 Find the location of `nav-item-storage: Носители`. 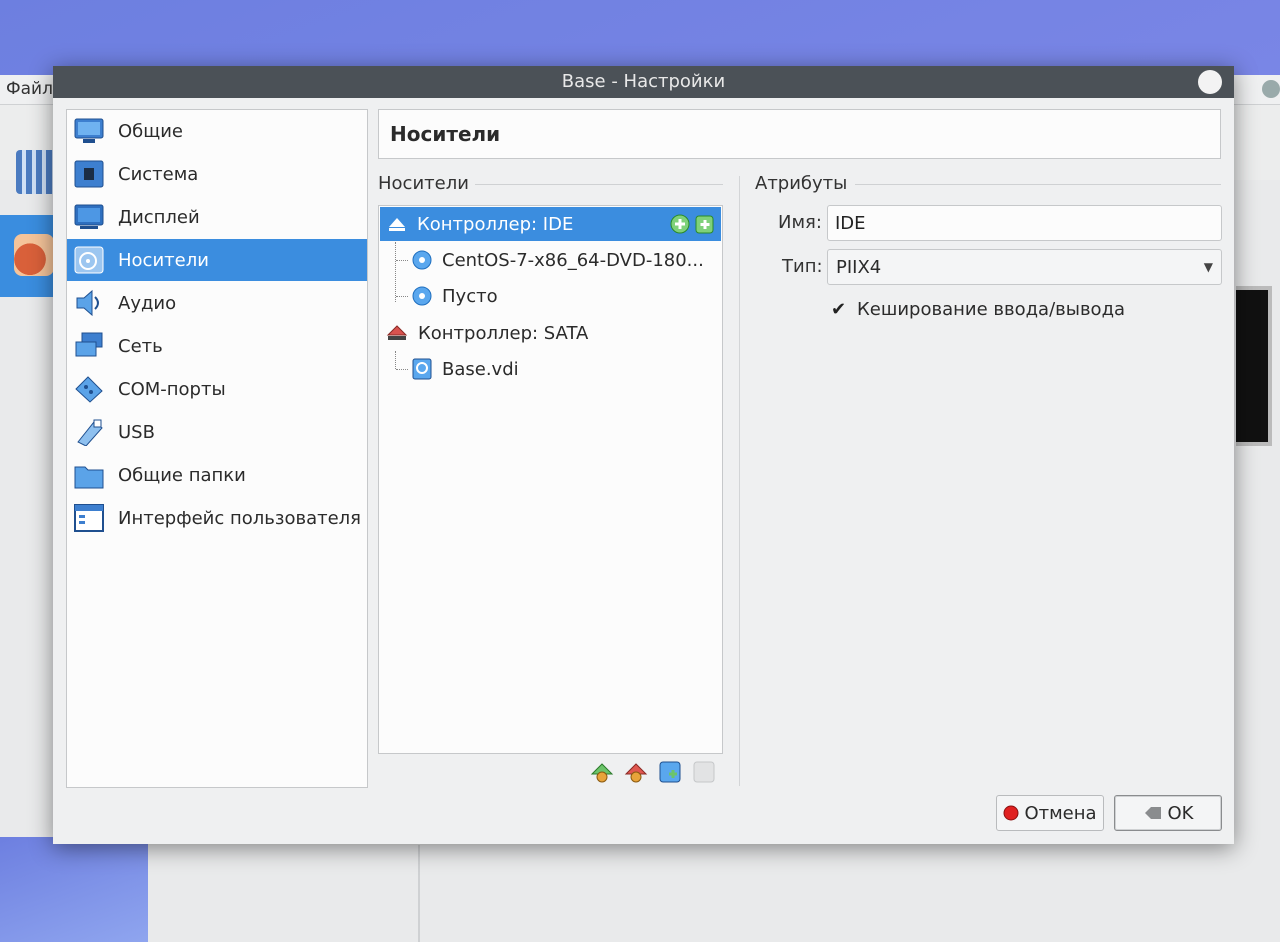

nav-item-storage: Носители is located at coordinates (217, 260).